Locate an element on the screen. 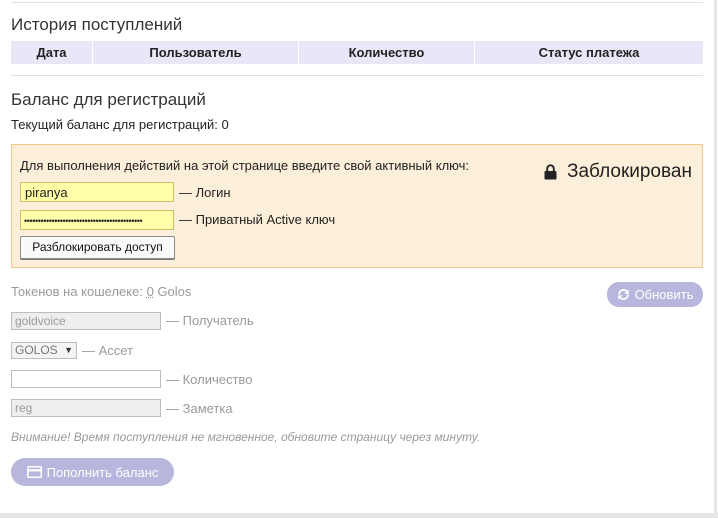  page-frame-right is located at coordinates (715, 259).